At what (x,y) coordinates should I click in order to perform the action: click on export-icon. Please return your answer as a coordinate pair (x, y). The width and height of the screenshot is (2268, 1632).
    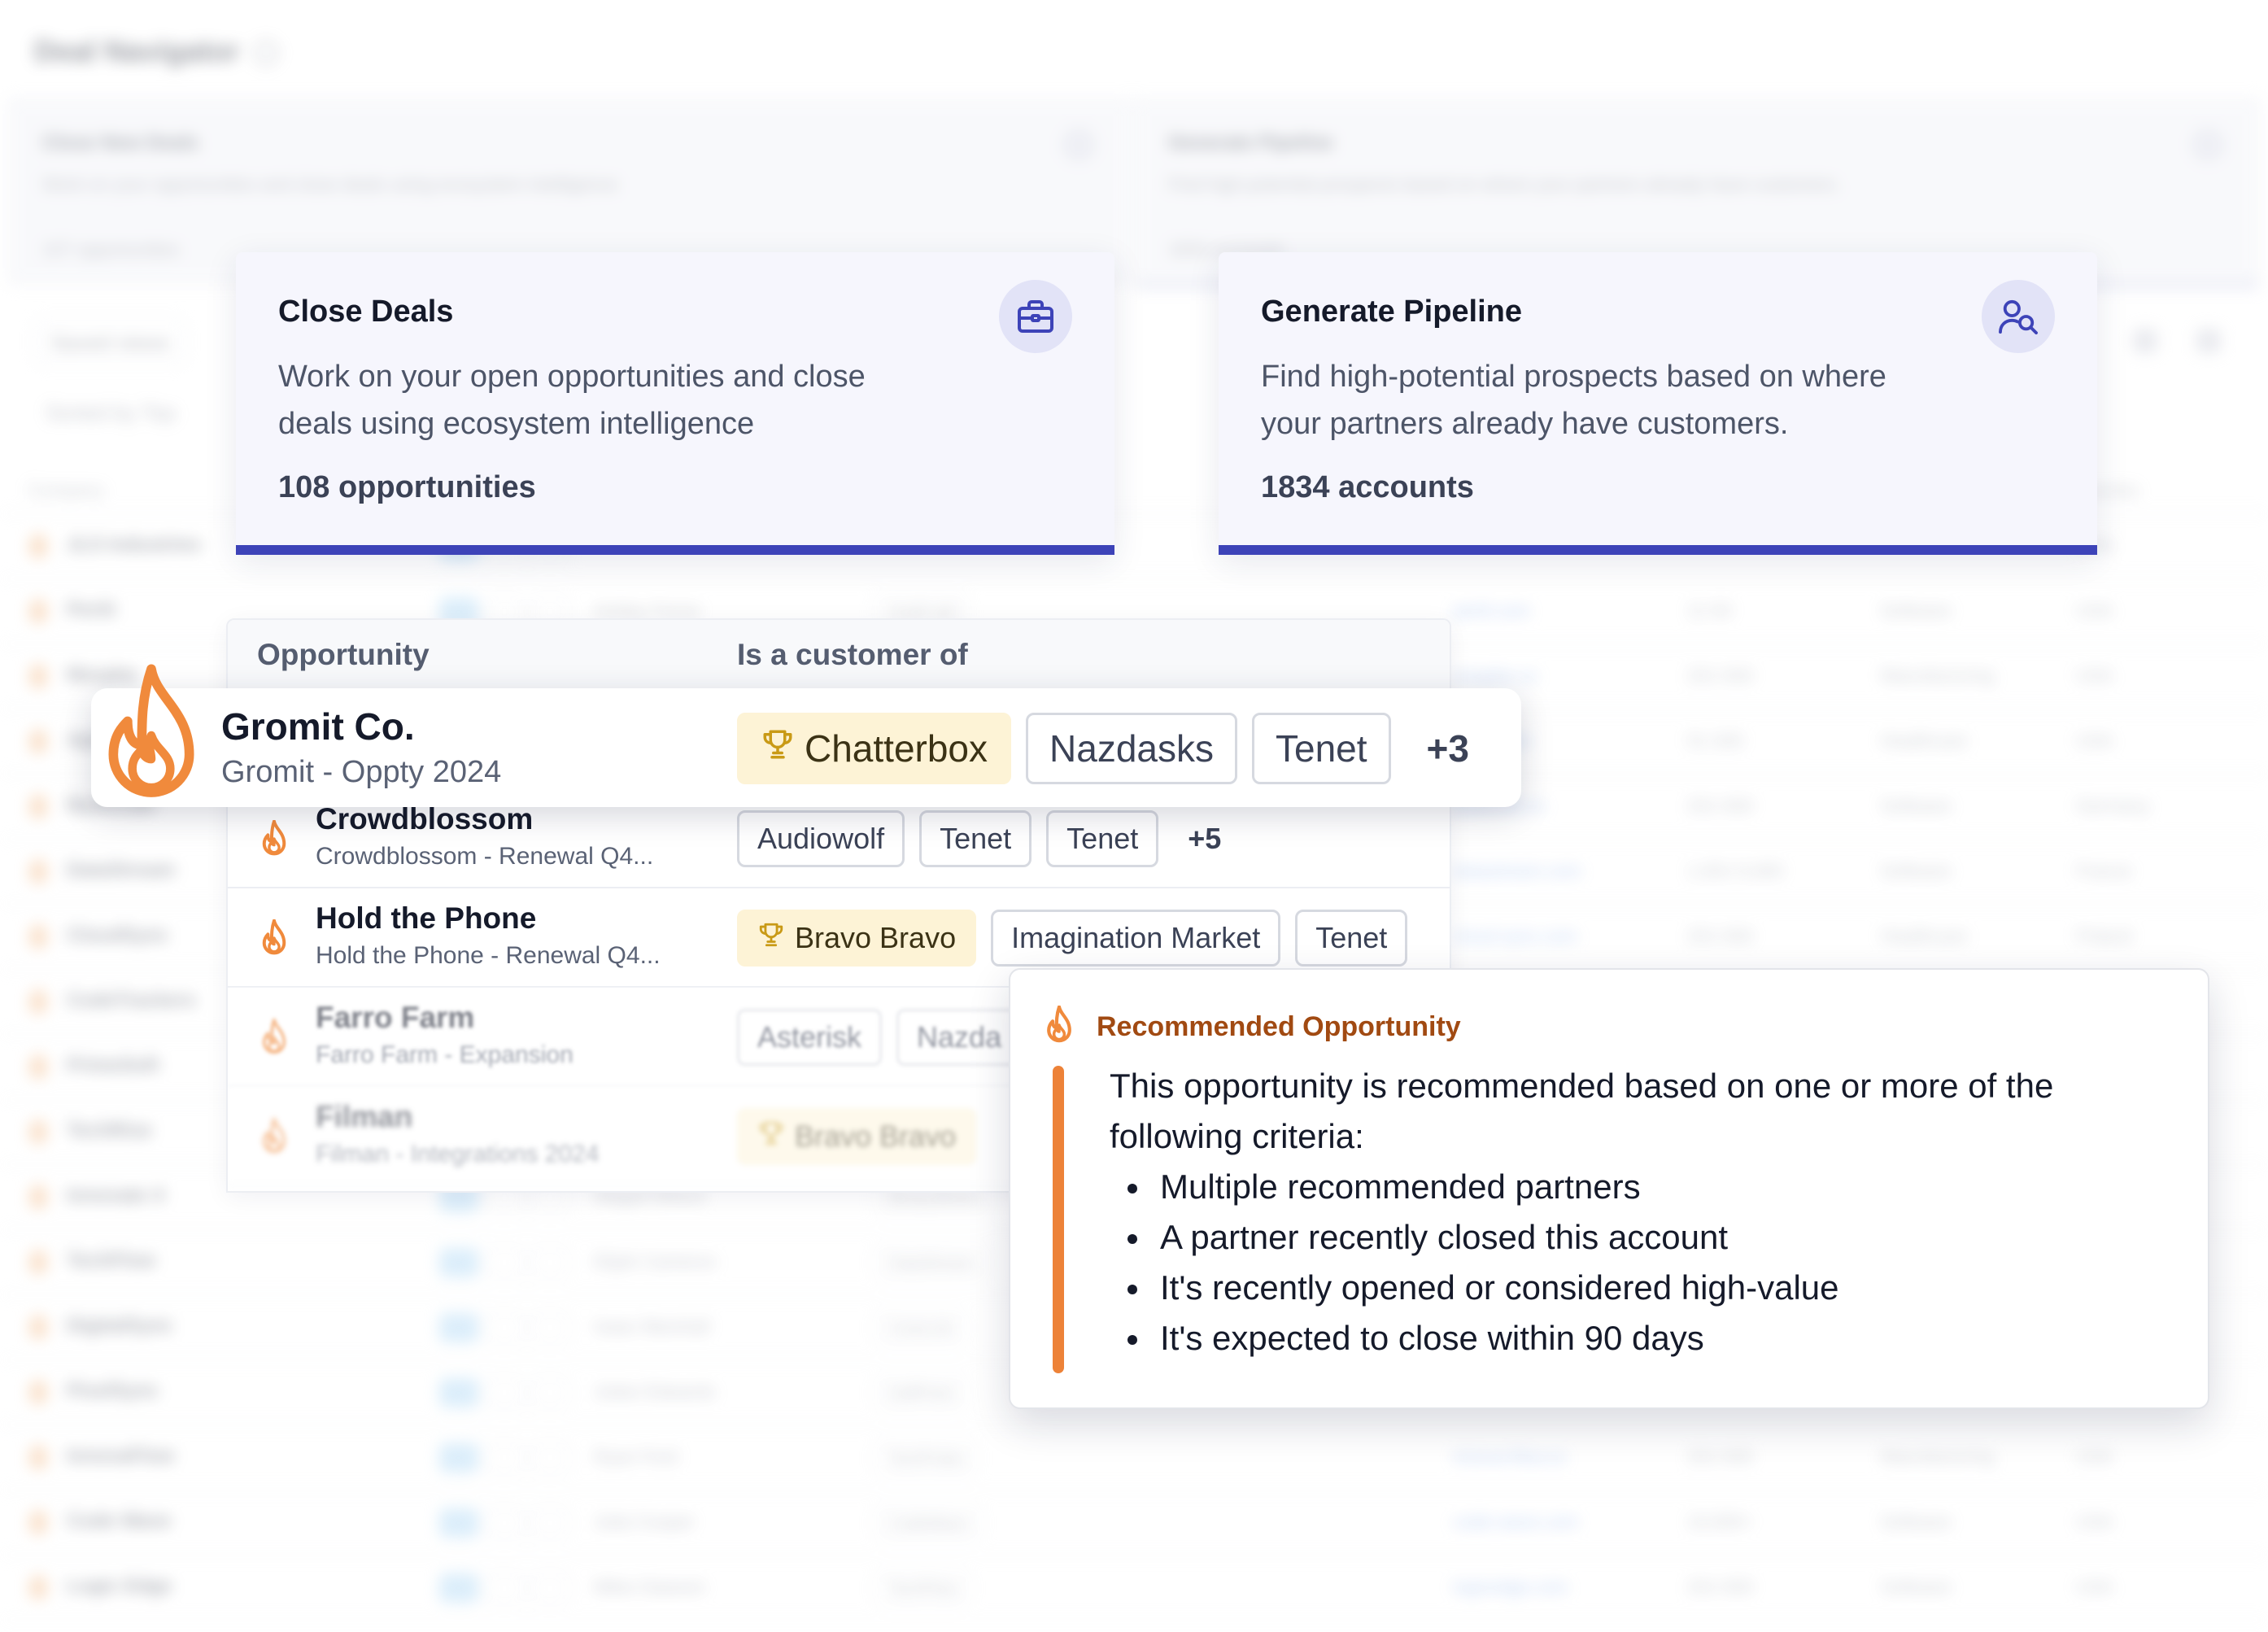
    Looking at the image, I should click on (2209, 341).